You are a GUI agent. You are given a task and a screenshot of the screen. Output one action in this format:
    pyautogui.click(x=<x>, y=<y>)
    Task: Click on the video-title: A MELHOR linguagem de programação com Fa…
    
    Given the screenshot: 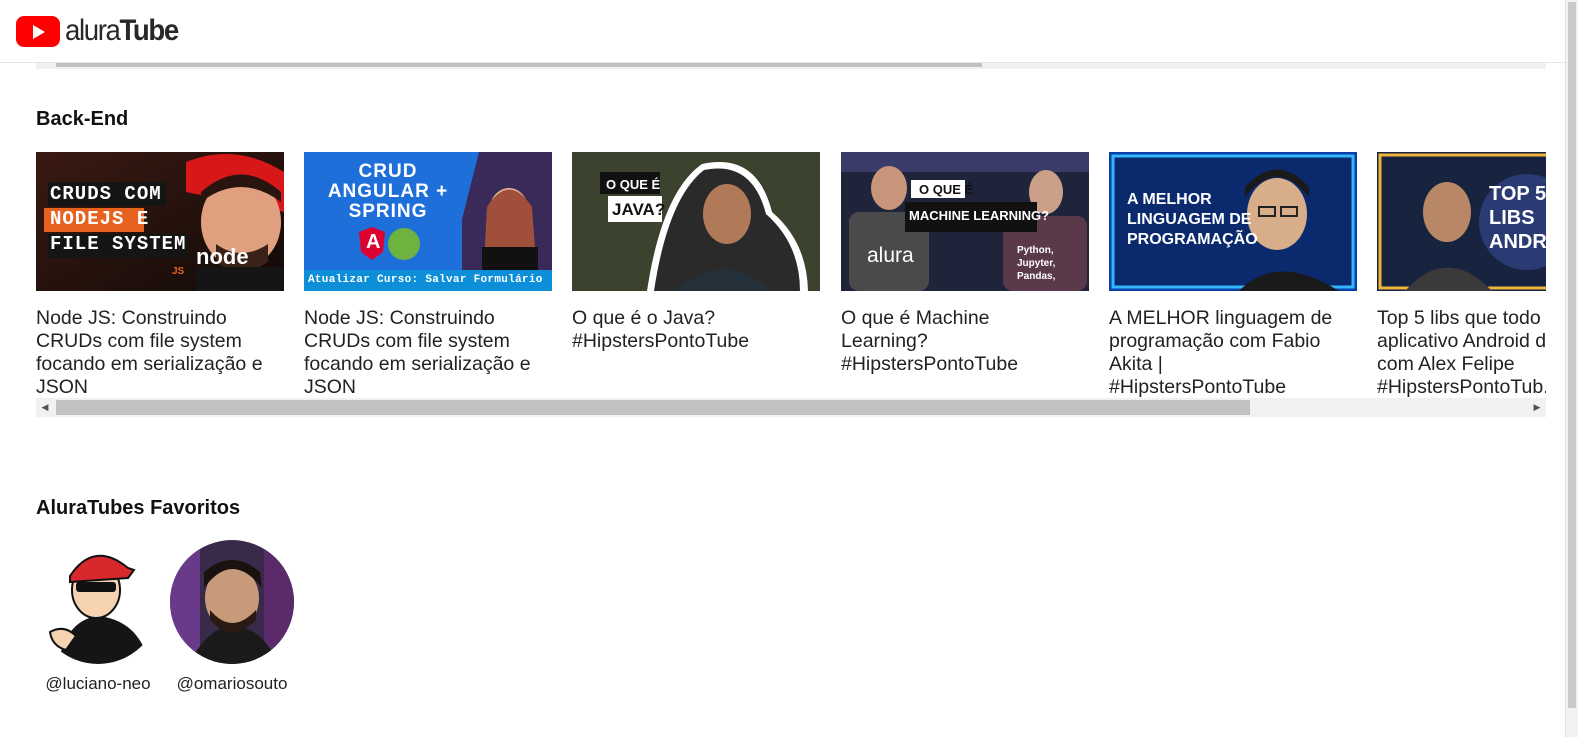 What is the action you would take?
    pyautogui.click(x=1224, y=352)
    